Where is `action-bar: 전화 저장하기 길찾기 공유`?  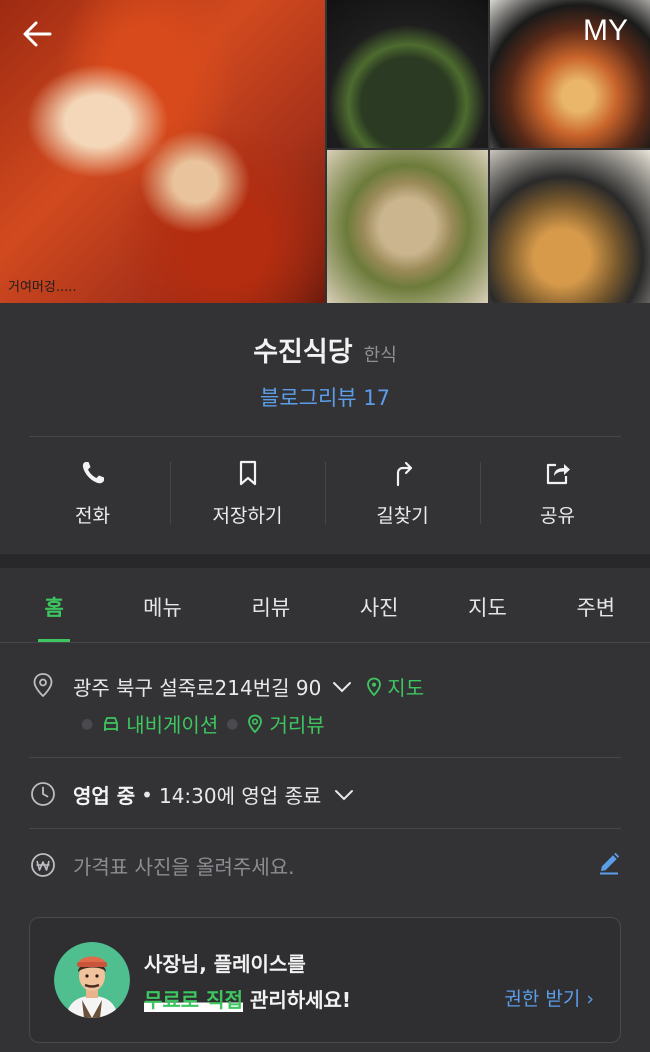
action-bar: 전화 저장하기 길찾기 공유 is located at coordinates (325, 490).